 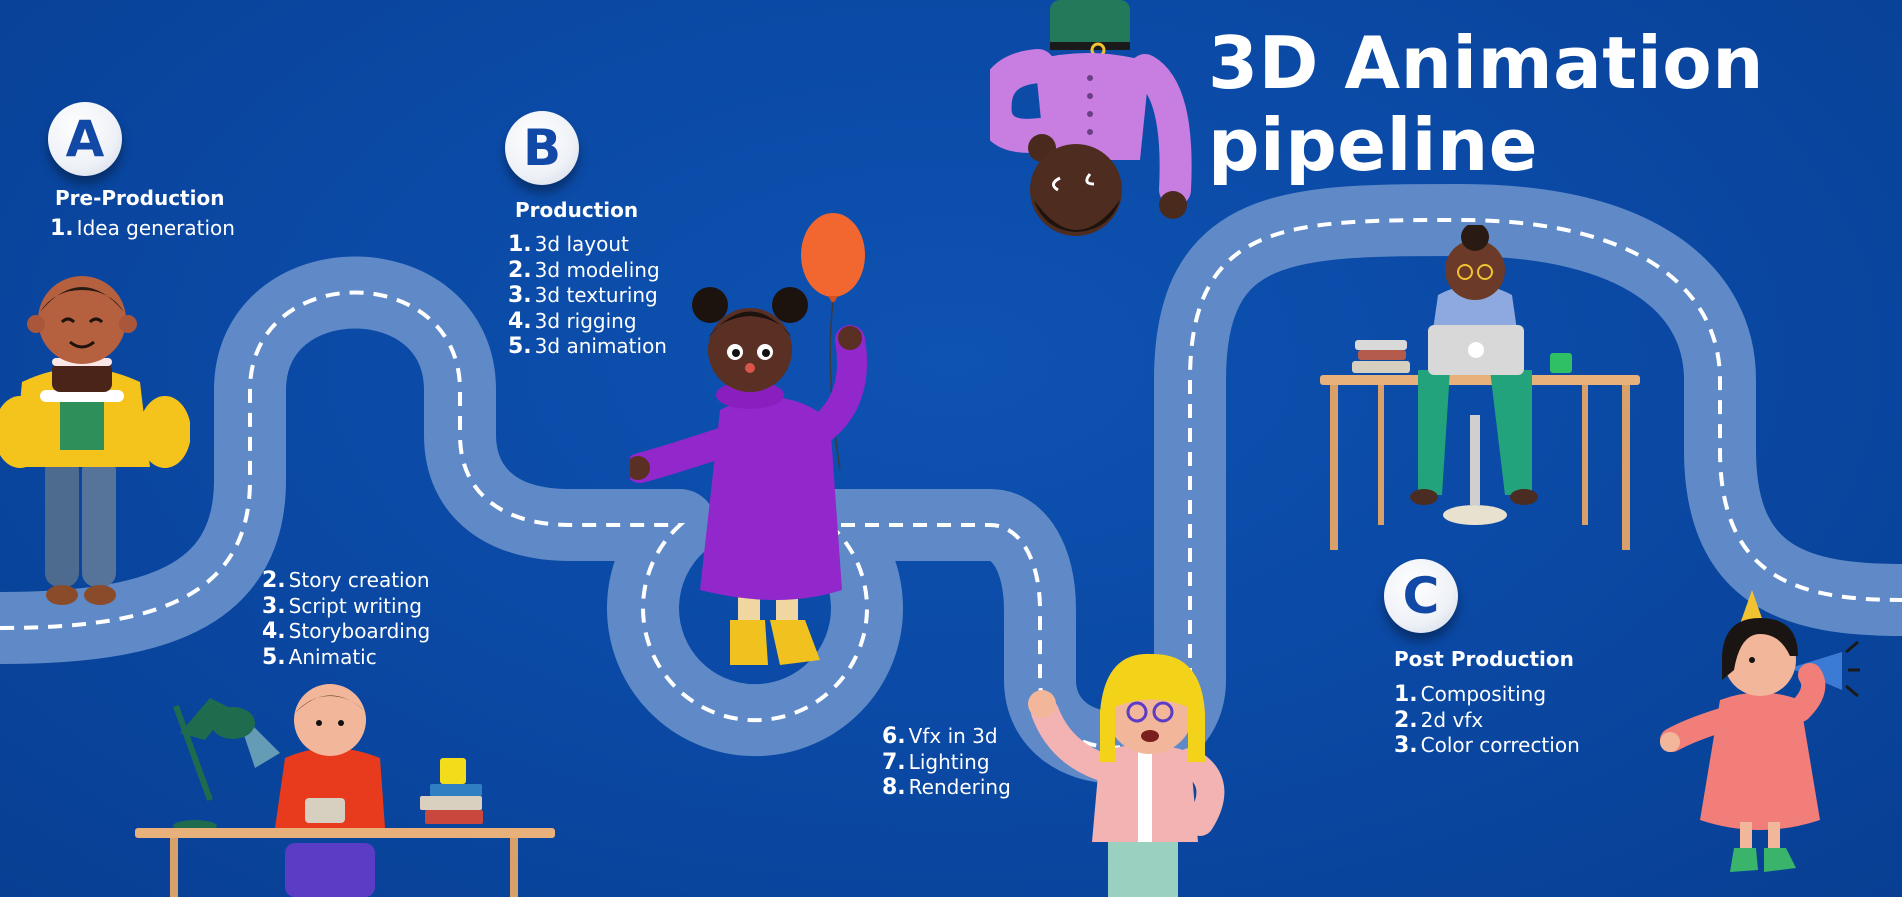 What do you see at coordinates (1373, 145) in the screenshot?
I see `title-line-2: pipeline` at bounding box center [1373, 145].